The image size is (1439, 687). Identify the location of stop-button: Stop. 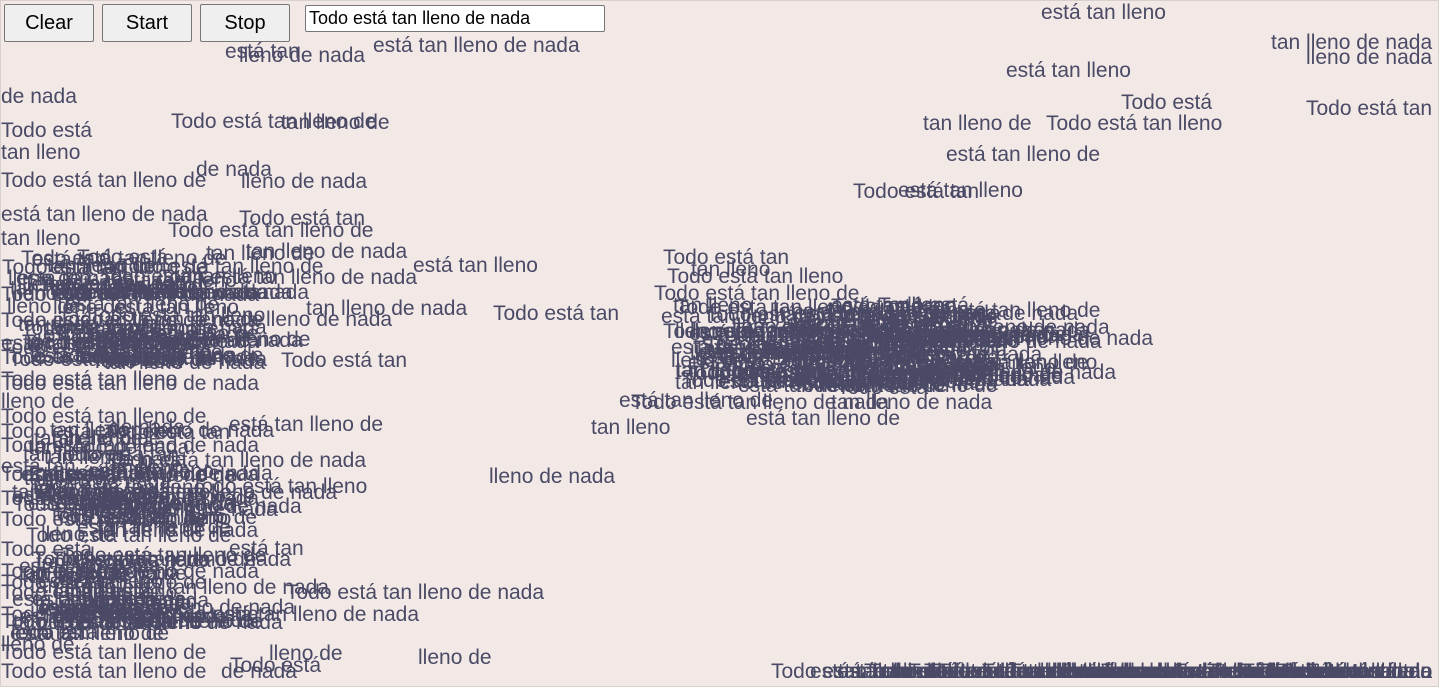
(245, 23).